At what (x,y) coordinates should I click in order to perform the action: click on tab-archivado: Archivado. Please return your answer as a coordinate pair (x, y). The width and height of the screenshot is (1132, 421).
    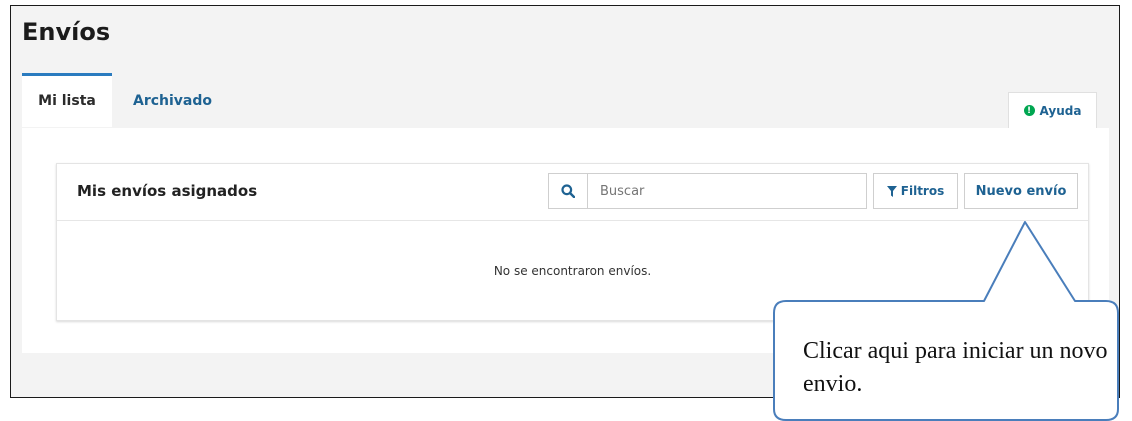
    Looking at the image, I should click on (172, 100).